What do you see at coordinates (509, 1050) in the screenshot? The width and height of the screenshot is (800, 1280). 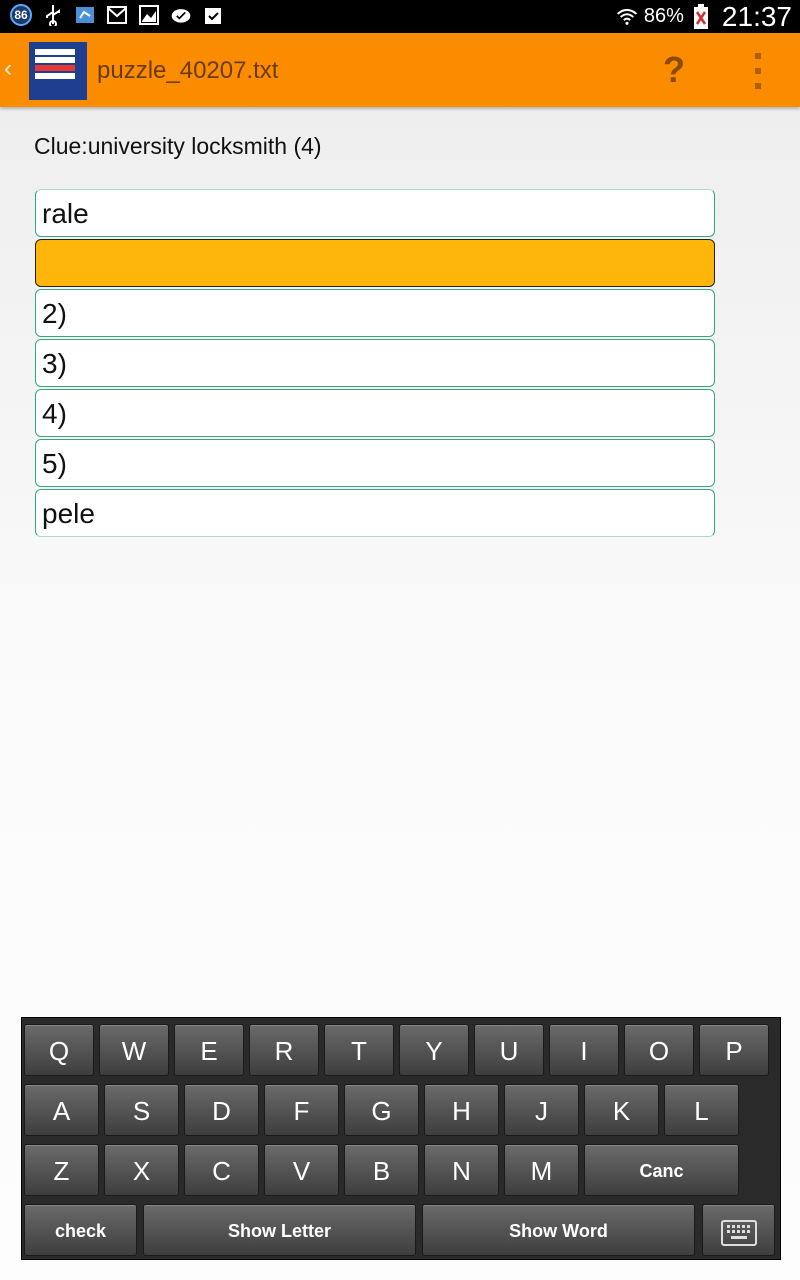 I see `key-u: U` at bounding box center [509, 1050].